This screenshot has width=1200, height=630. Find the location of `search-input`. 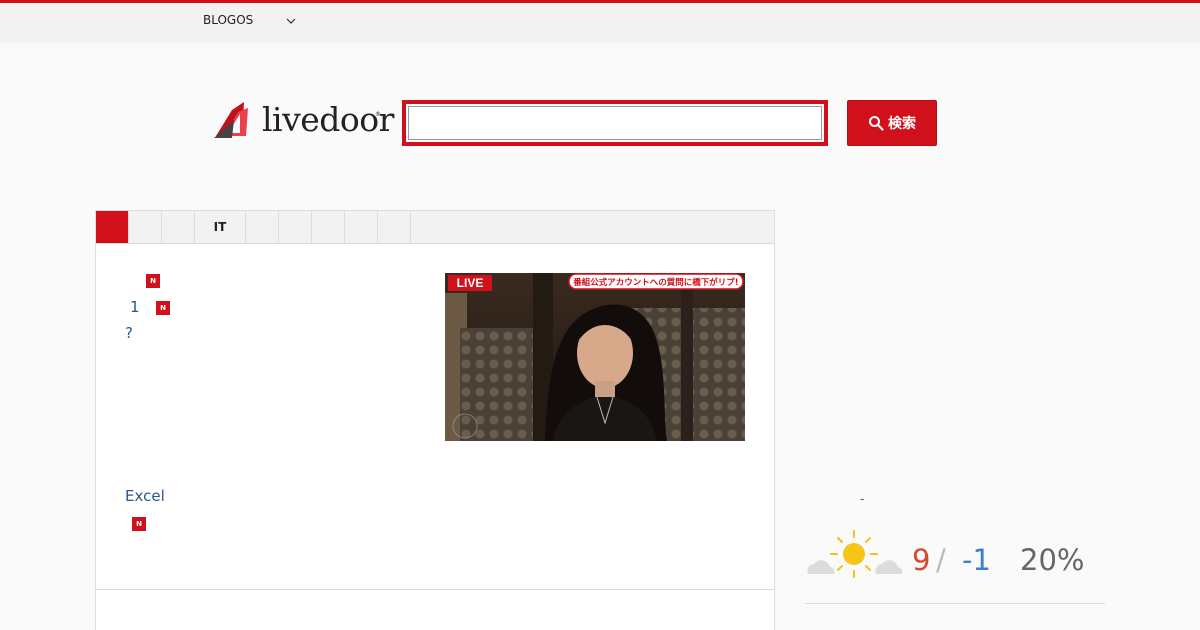

search-input is located at coordinates (615, 123).